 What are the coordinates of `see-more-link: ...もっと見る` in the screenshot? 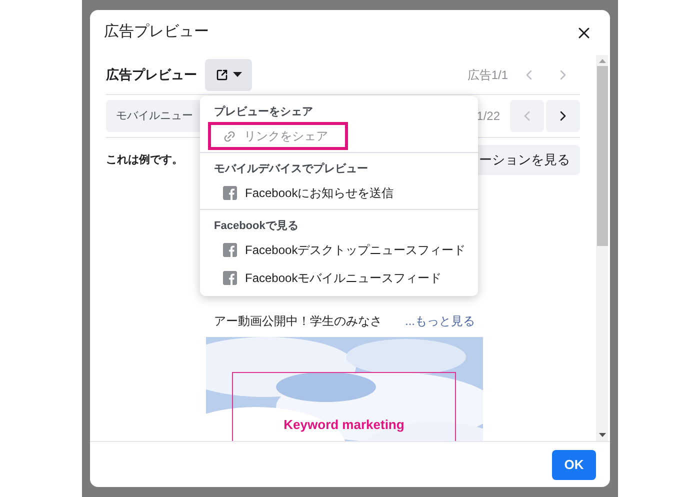 It's located at (439, 321).